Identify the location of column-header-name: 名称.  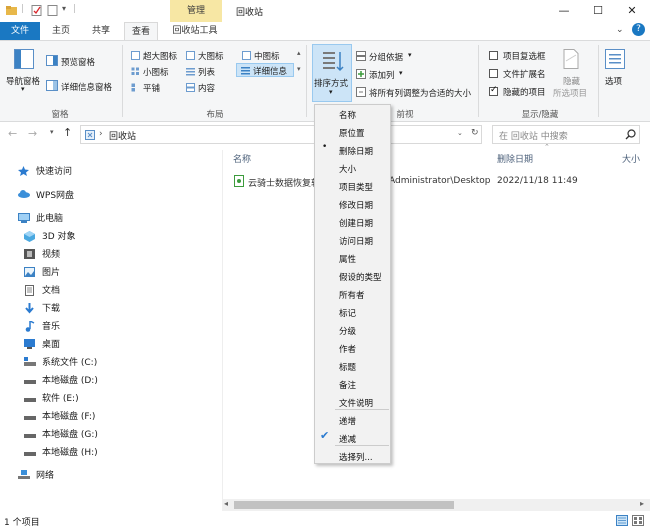
(242, 158).